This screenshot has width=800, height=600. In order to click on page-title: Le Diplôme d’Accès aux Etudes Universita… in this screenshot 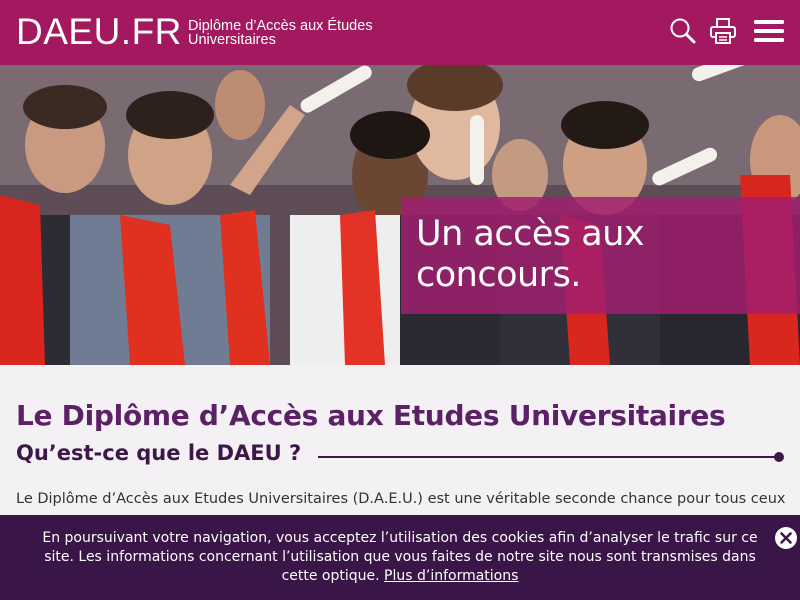, I will do `click(371, 415)`.